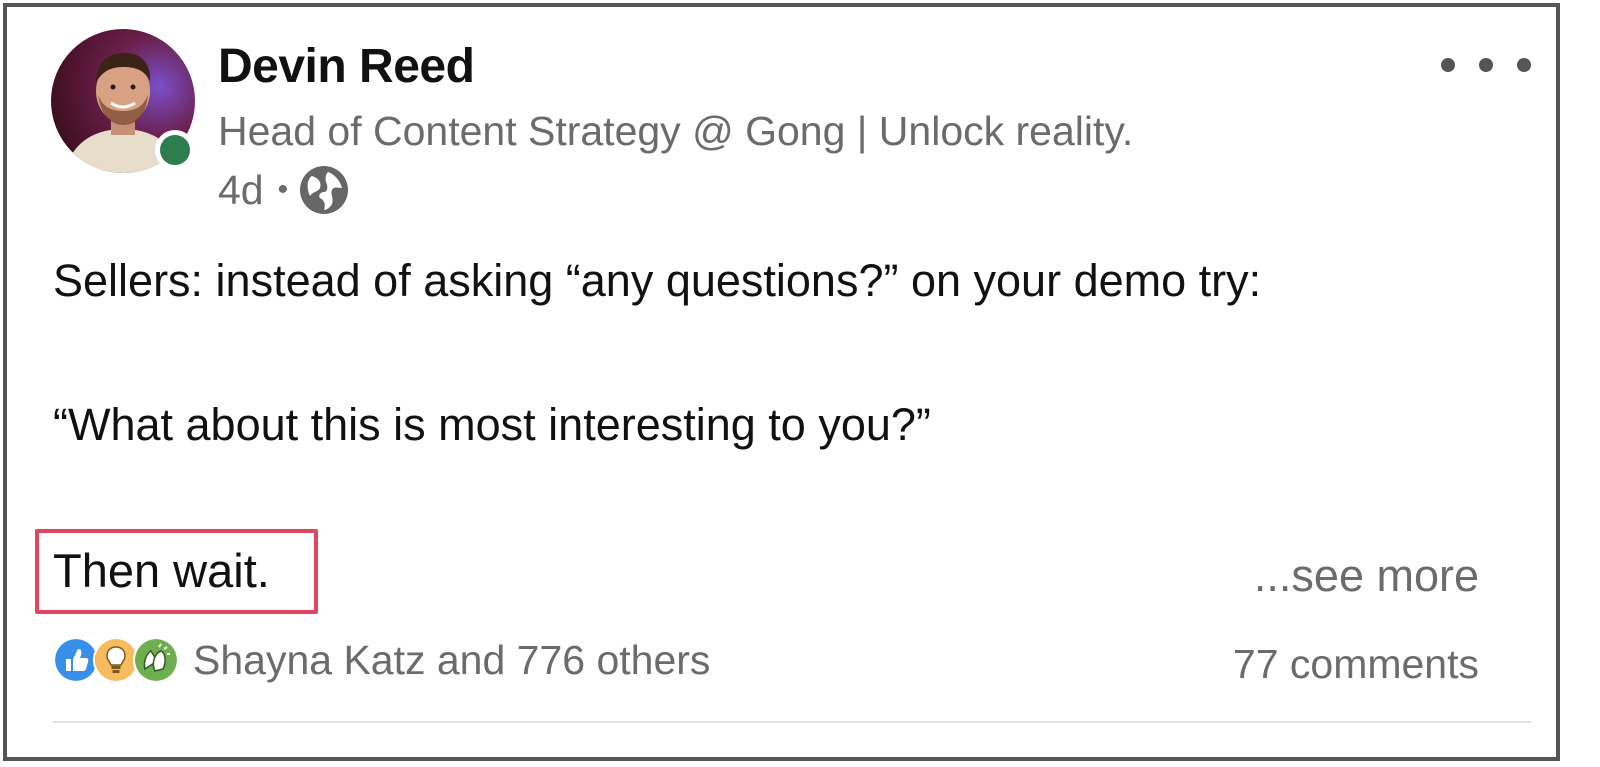 The height and width of the screenshot is (767, 1600). Describe the element at coordinates (176, 571) in the screenshot. I see `highlight-box` at that location.